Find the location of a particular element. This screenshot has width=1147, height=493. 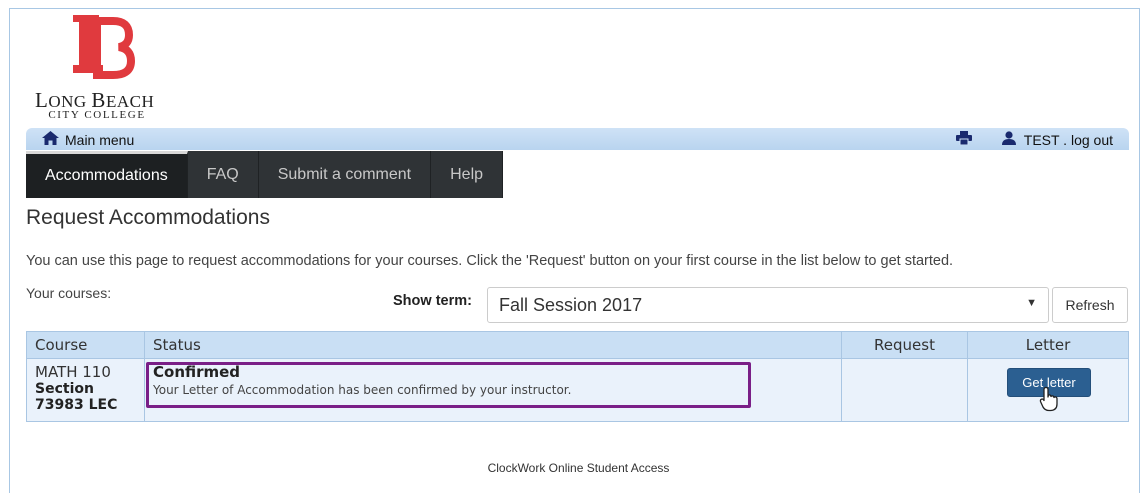

course-cell: MATH 110 Section 73983 LEC is located at coordinates (85, 390).